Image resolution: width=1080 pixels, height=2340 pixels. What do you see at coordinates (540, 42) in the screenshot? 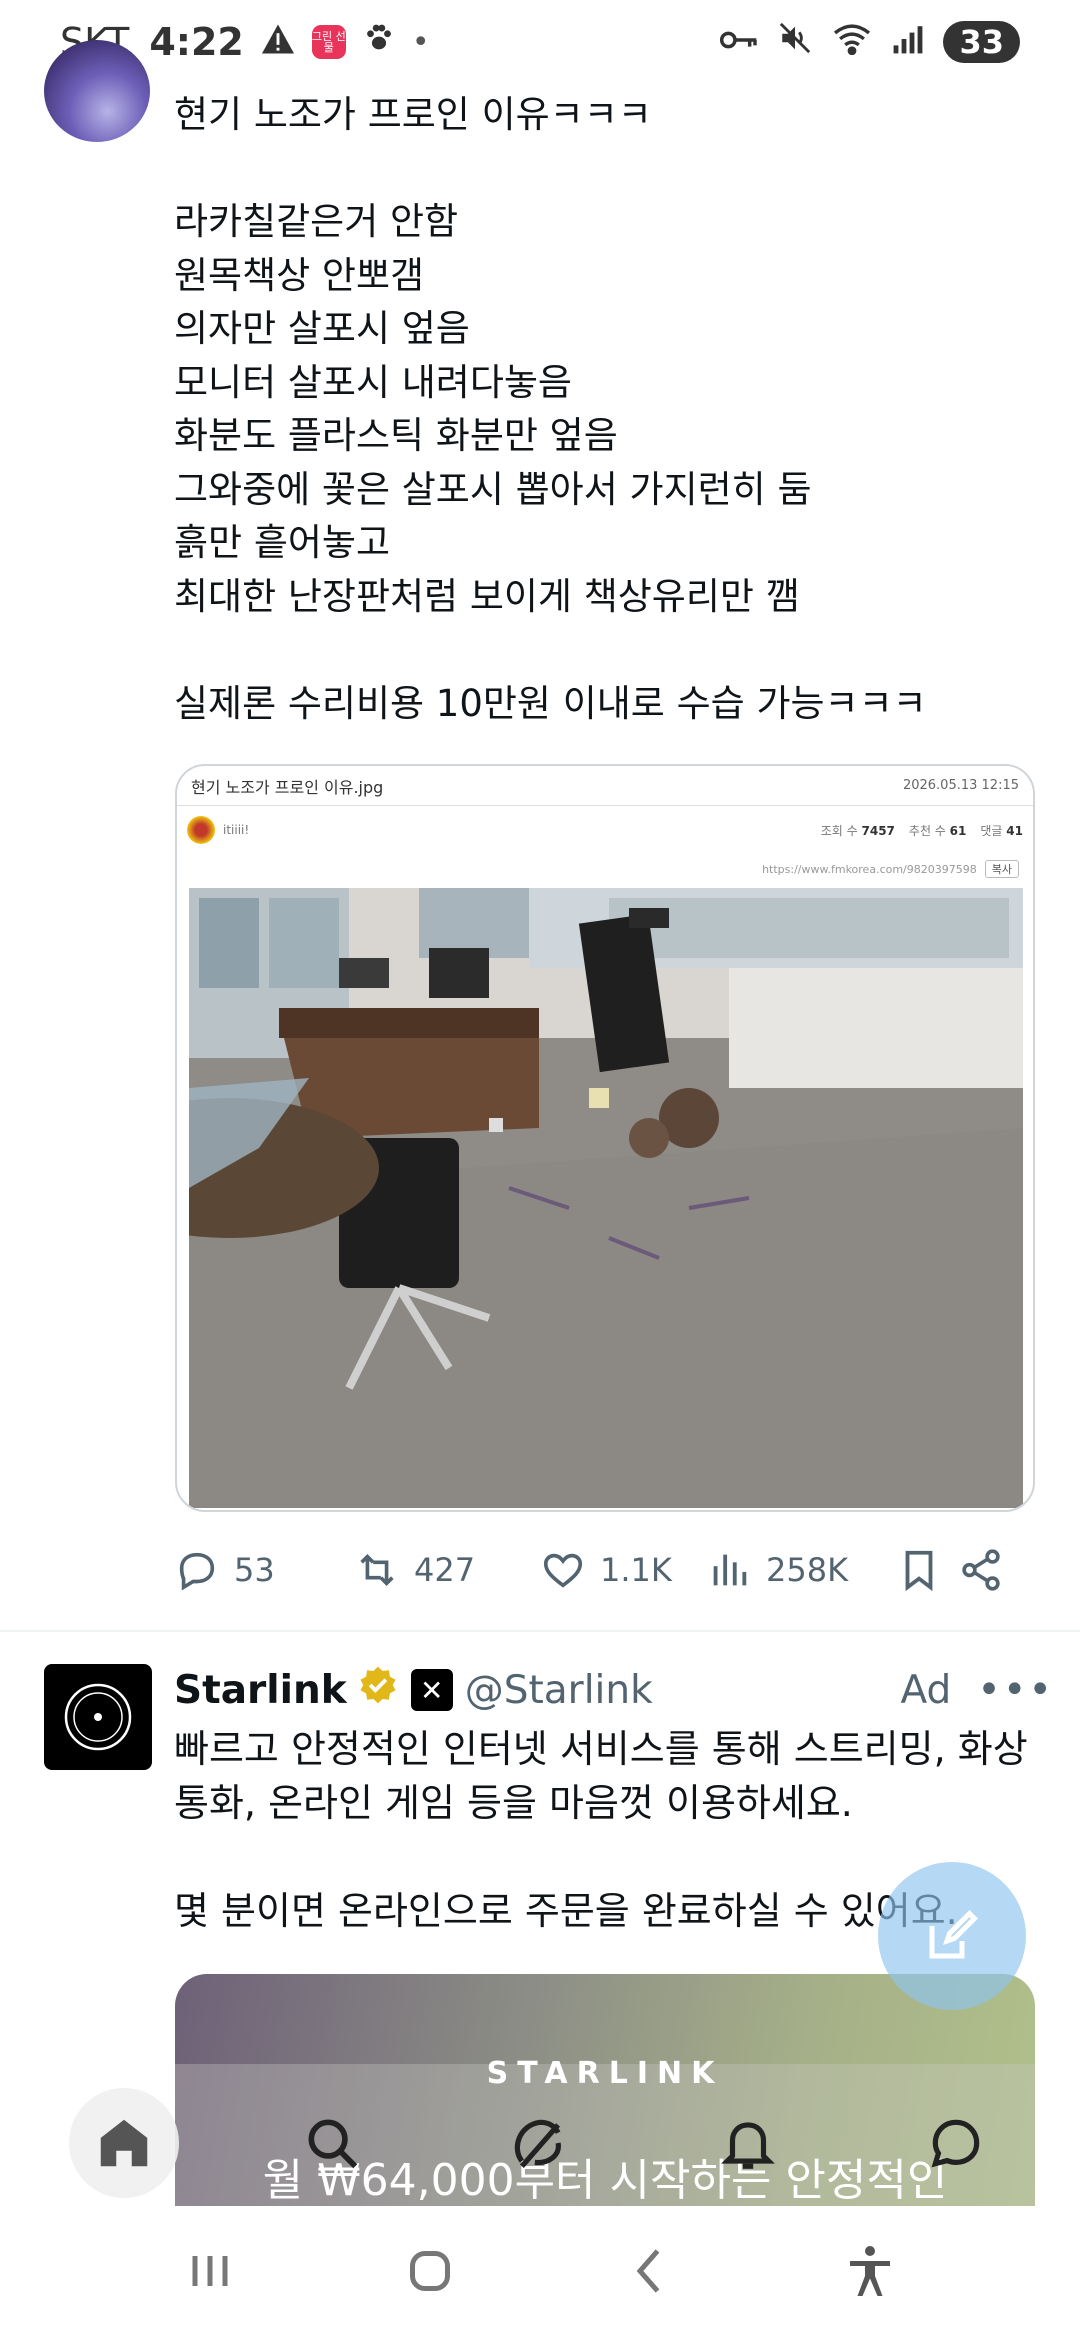
I see `status-bar: SKT 4:22 그린 선물 • 33` at bounding box center [540, 42].